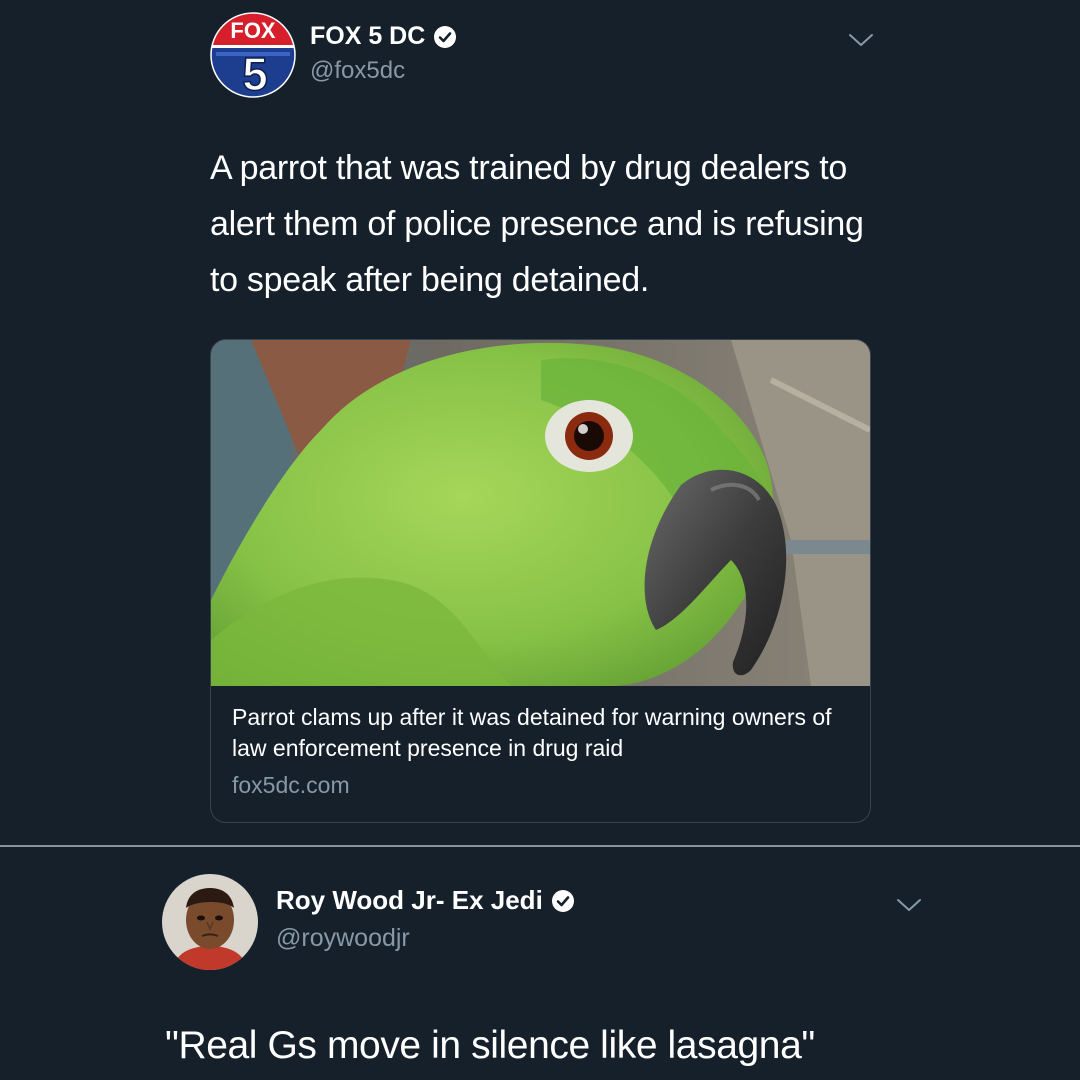 The height and width of the screenshot is (1080, 1080). What do you see at coordinates (540, 846) in the screenshot?
I see `thread-divider` at bounding box center [540, 846].